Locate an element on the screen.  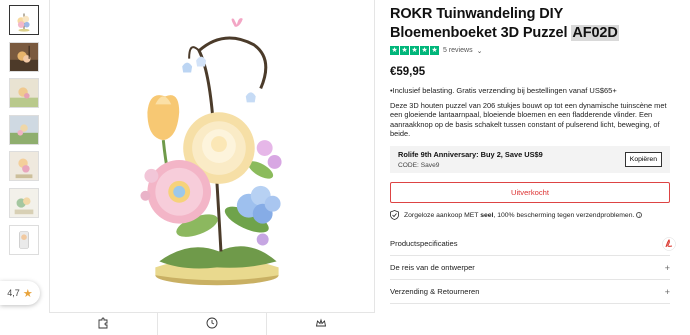
reviews-summary: ★ ★ ★ ★ ★ 5 reviews ⌄ is located at coordinates (530, 50).